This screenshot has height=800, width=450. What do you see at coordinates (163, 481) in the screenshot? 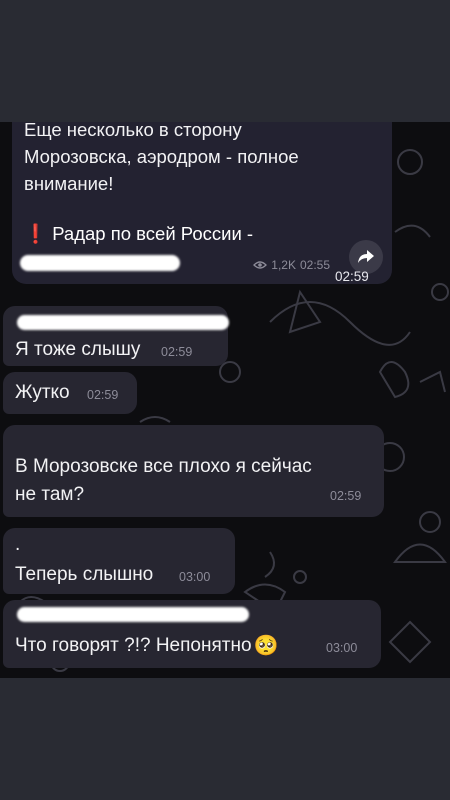
I see `message-text: В Морозовске все плохо я сейчас не там?` at bounding box center [163, 481].